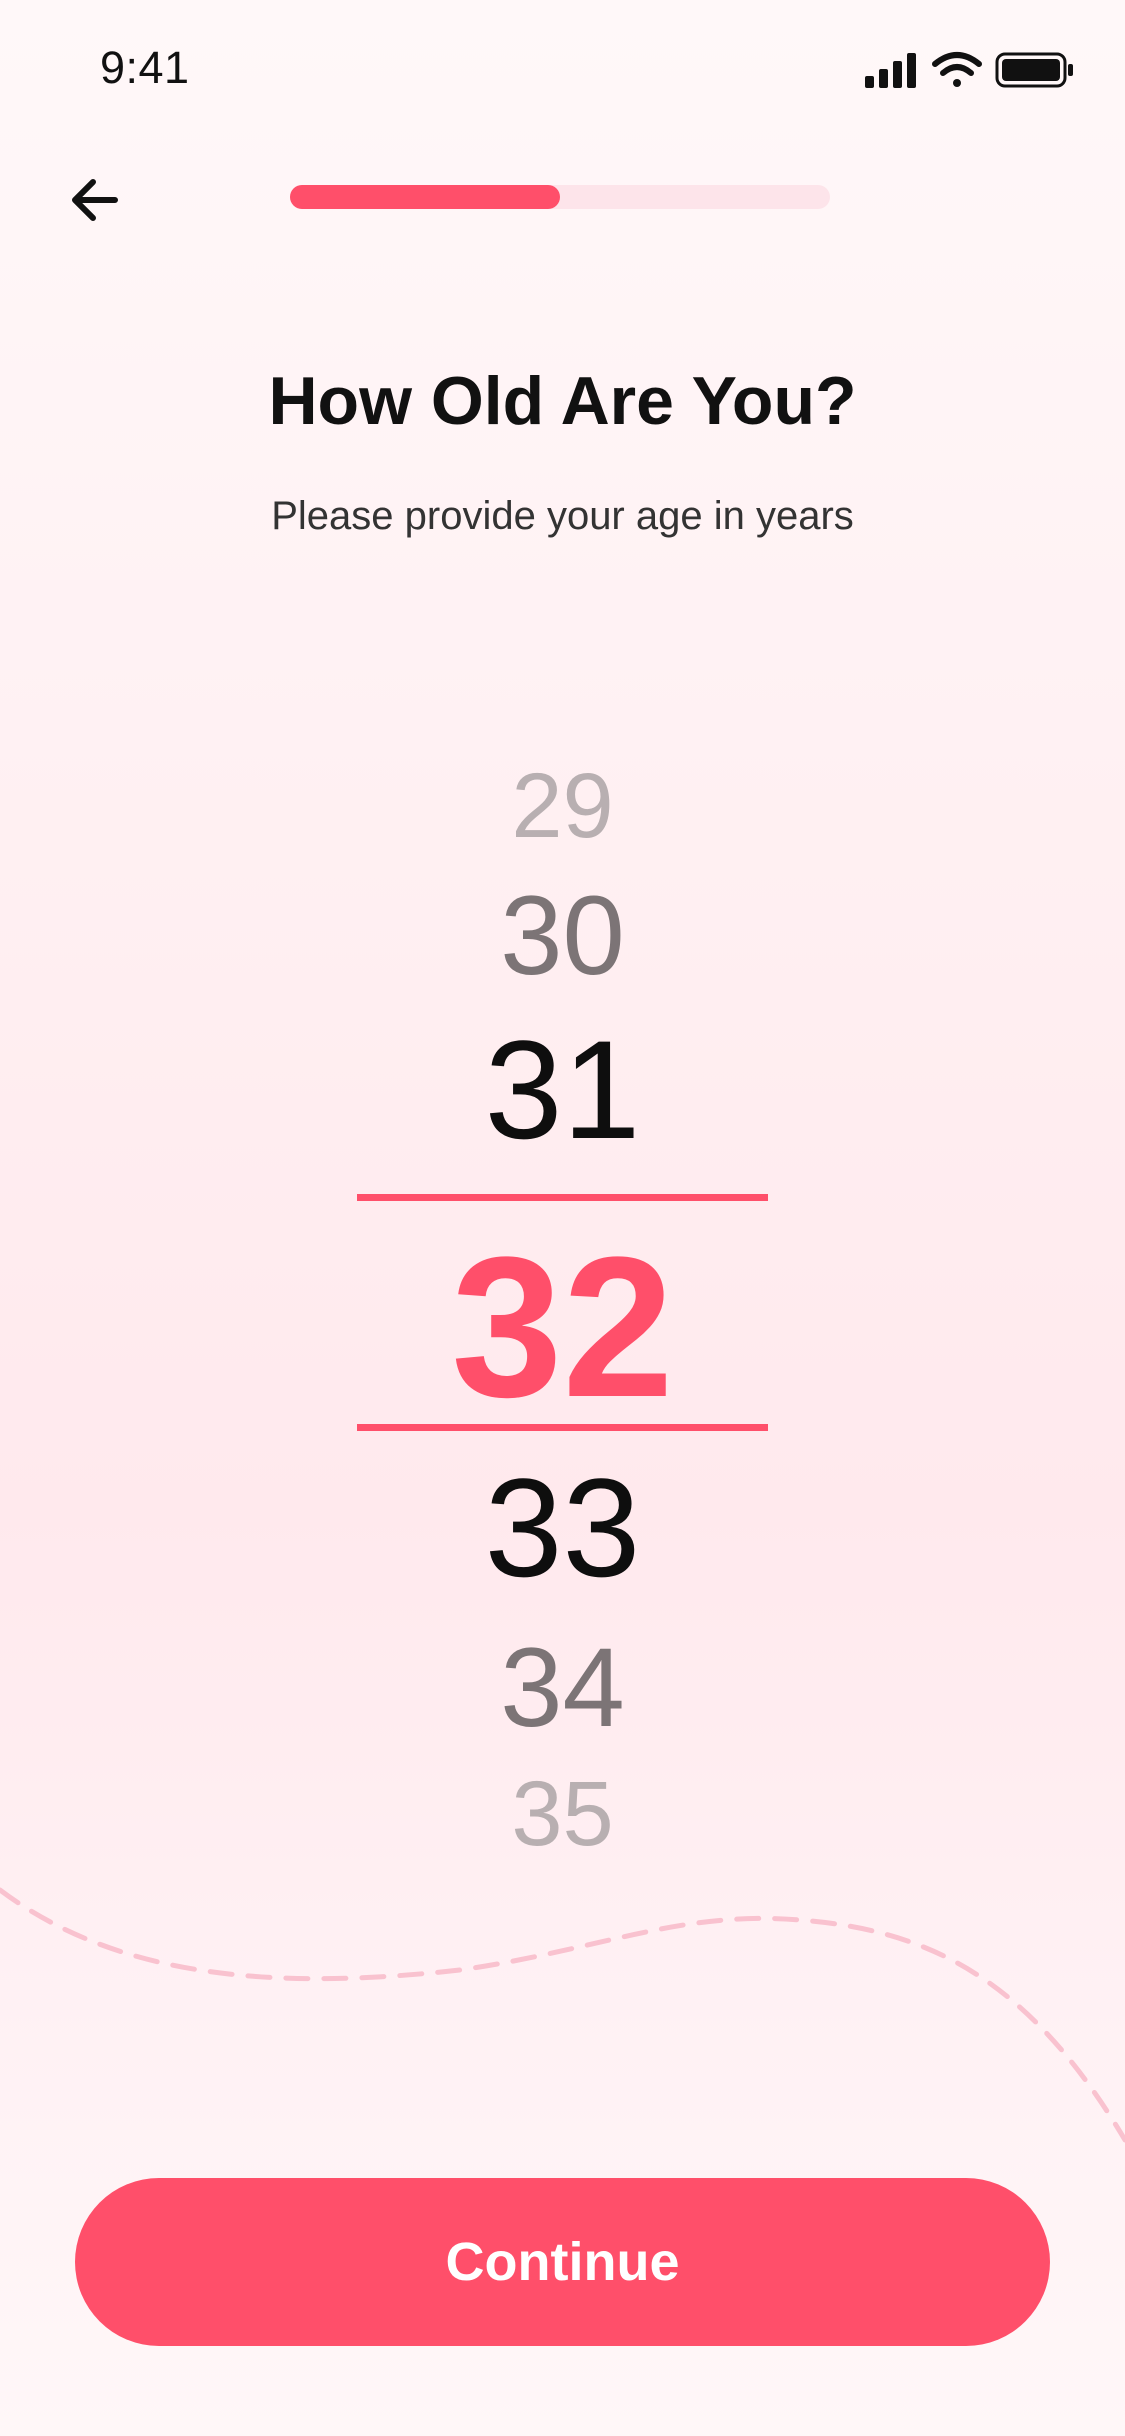 The width and height of the screenshot is (1125, 2436). Describe the element at coordinates (562, 401) in the screenshot. I see `page-title: How Old Are You?` at that location.